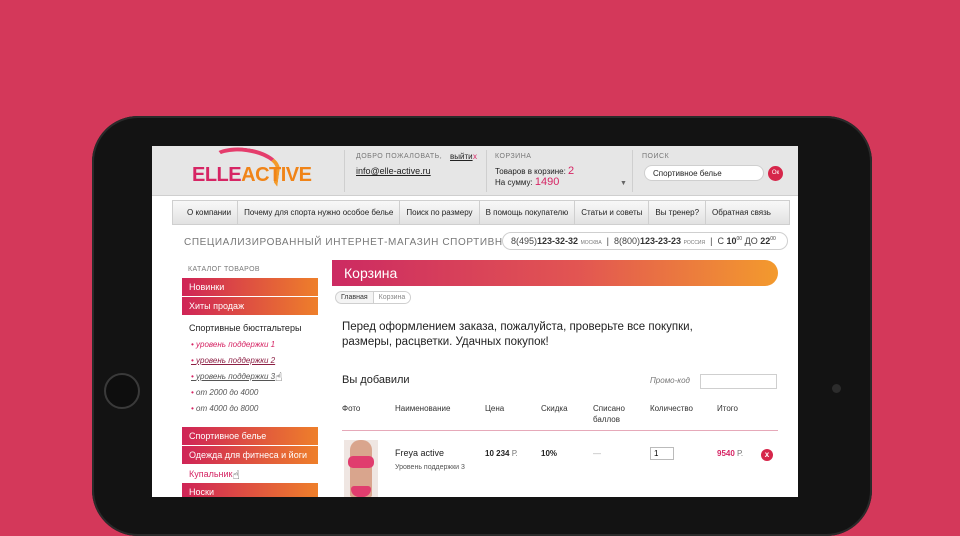 Image resolution: width=960 pixels, height=536 pixels. I want to click on moscow-number: 123-32-32, so click(558, 241).